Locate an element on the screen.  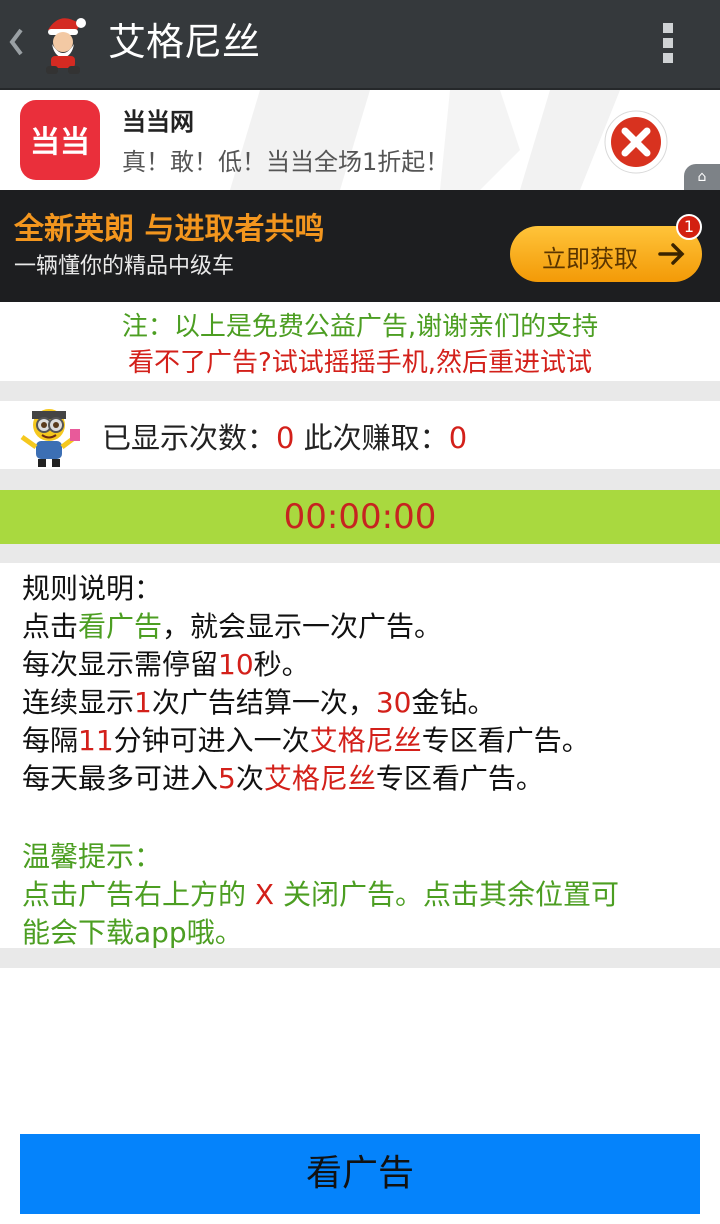
shown-label: 已显示次数： is located at coordinates (189, 438).